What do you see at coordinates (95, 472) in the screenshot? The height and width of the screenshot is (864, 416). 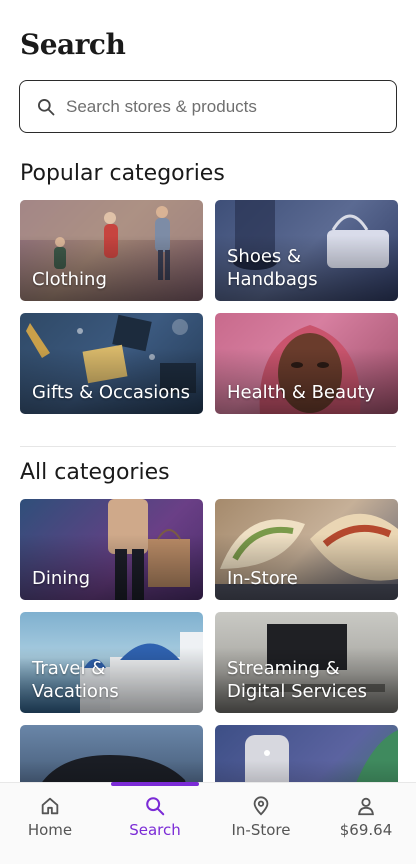 I see `all-categories-heading: All categories` at bounding box center [95, 472].